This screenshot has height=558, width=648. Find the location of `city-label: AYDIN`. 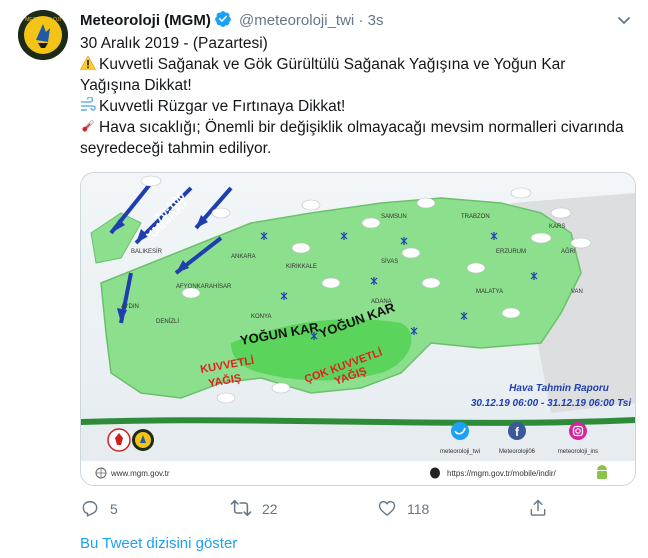

city-label: AYDIN is located at coordinates (130, 307).